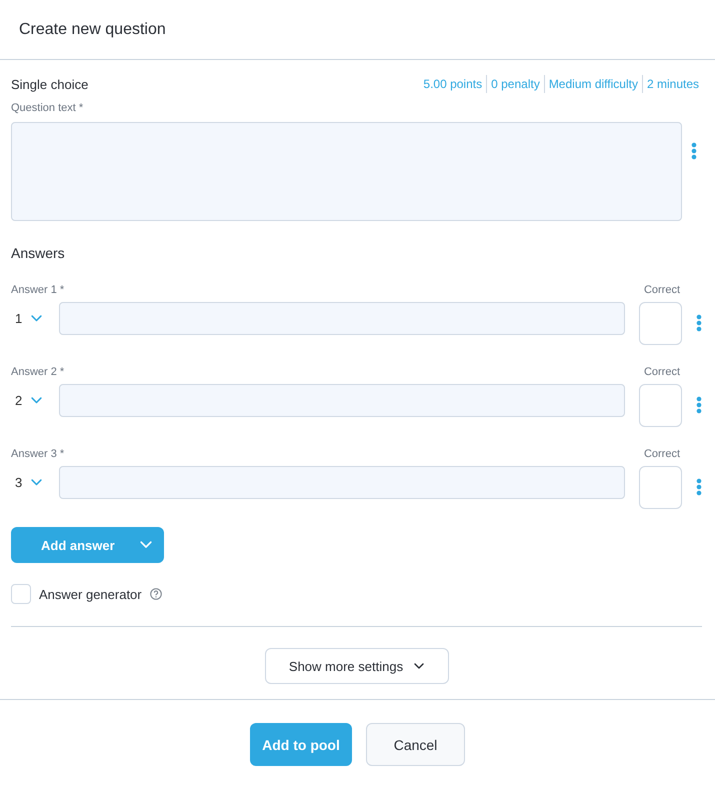  Describe the element at coordinates (452, 84) in the screenshot. I see `meta-link: 5.00 points` at that location.